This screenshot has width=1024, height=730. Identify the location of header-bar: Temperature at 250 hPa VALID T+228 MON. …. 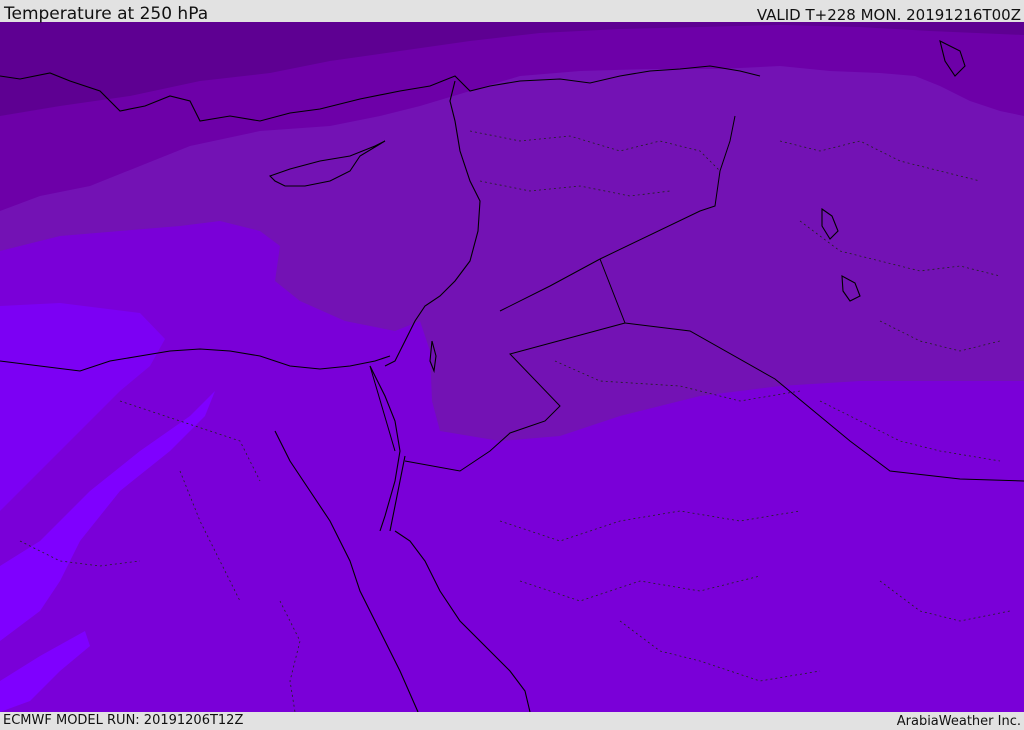
(512, 12).